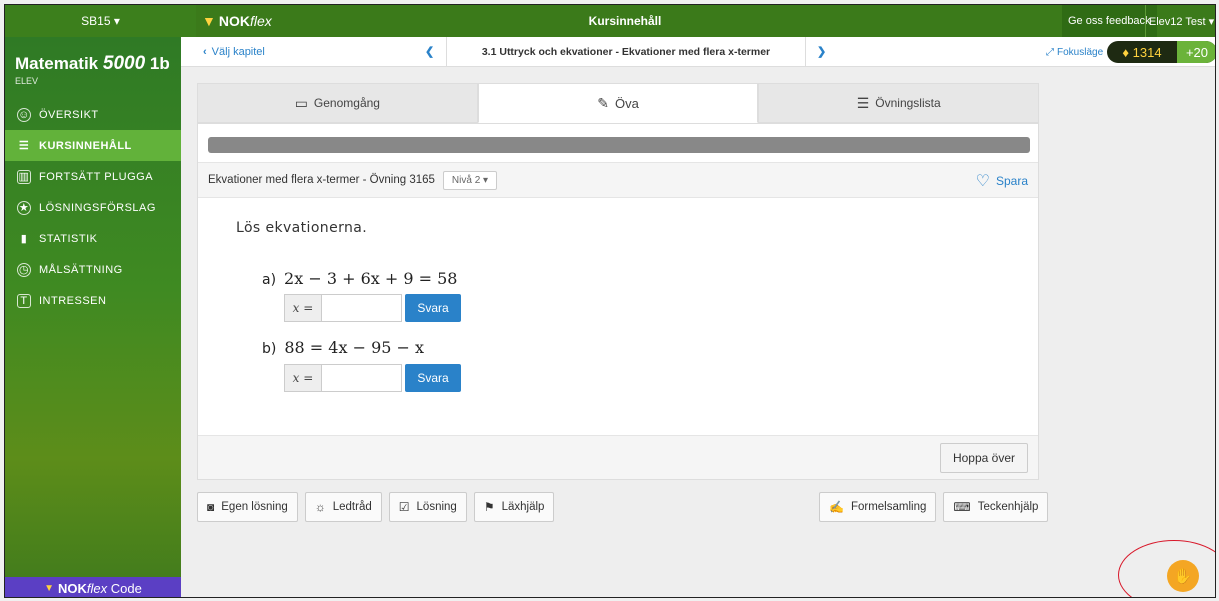  I want to click on sidebar-item-intressen: T INTRESSEN, so click(93, 300).